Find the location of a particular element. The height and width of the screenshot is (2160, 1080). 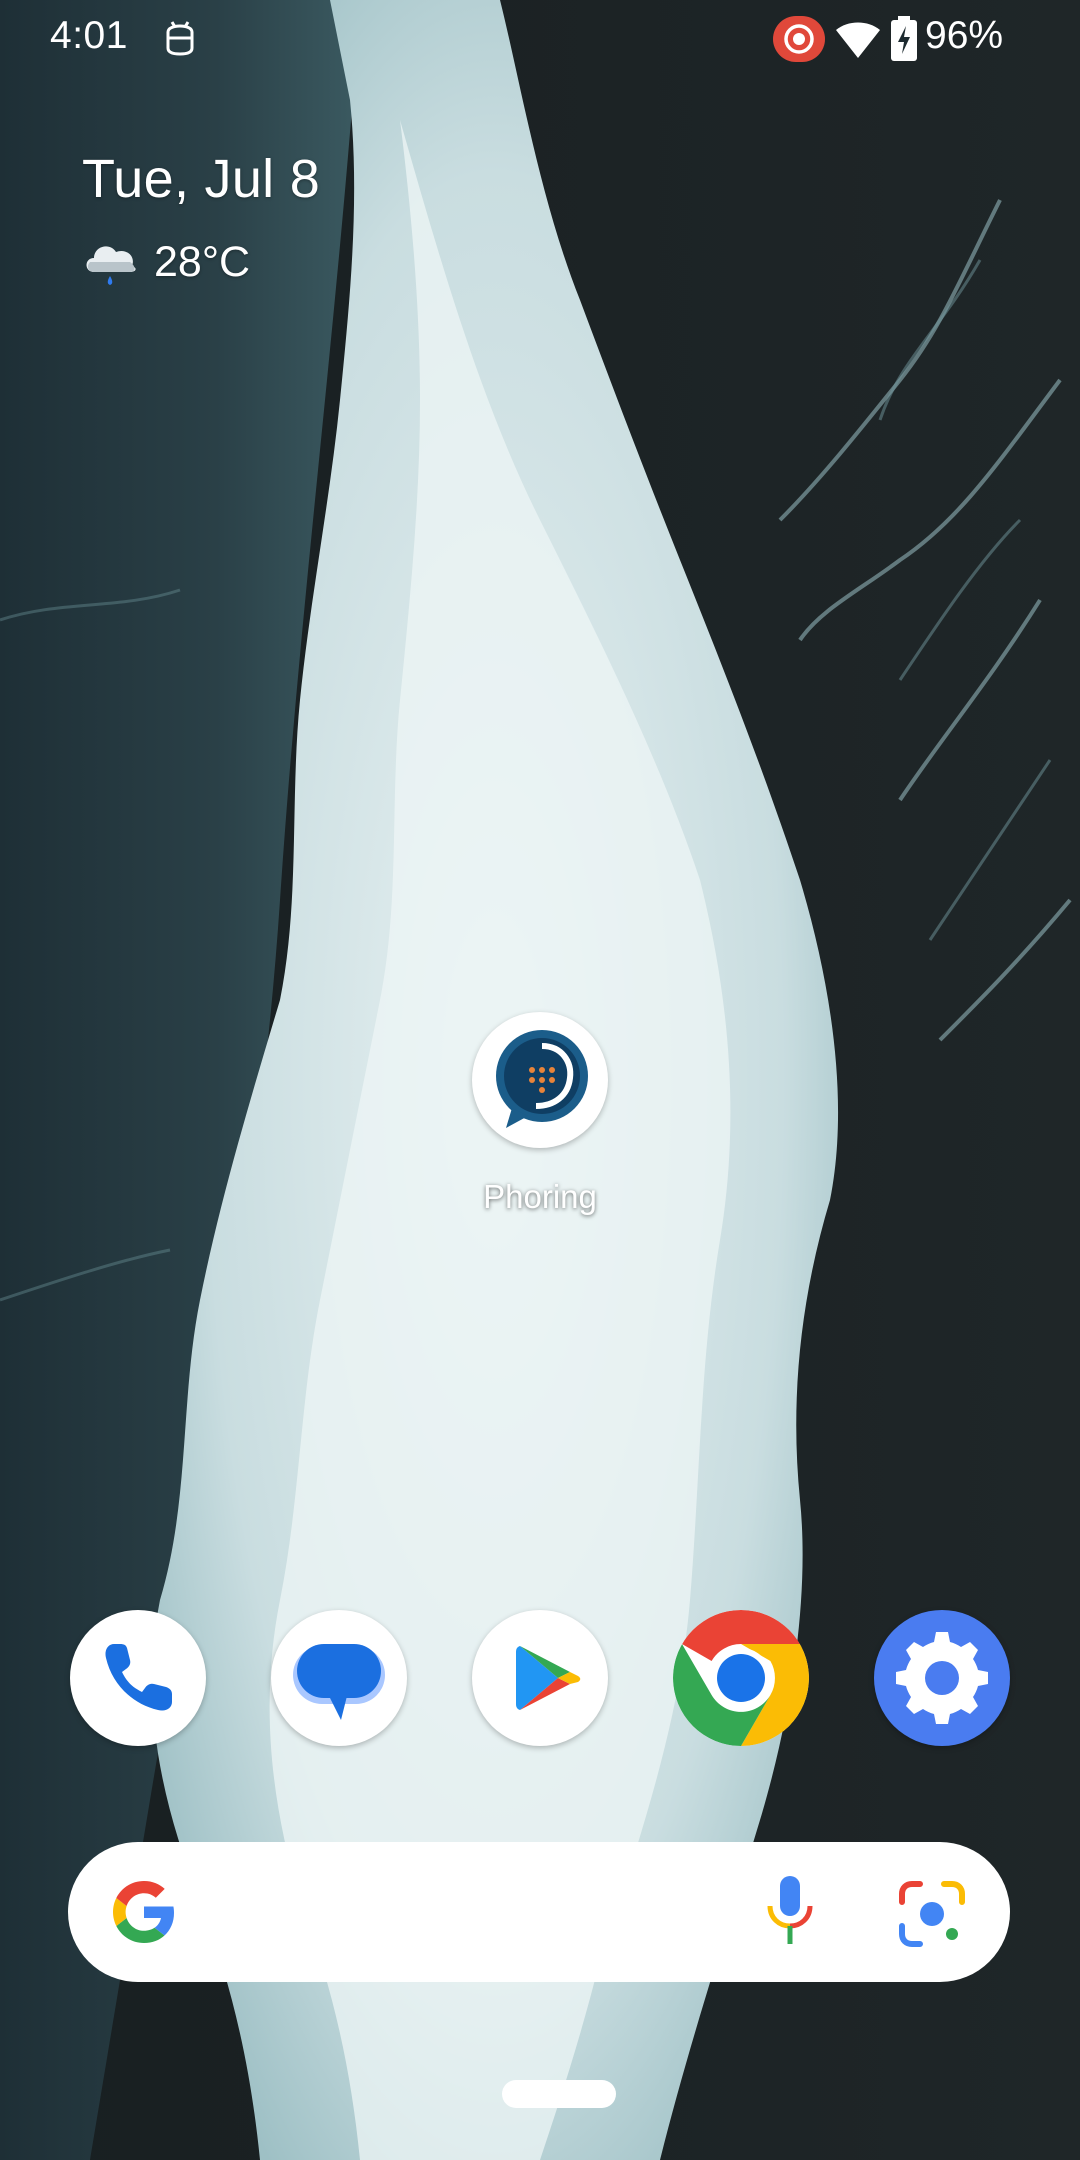

google-lens-icon is located at coordinates (932, 1914).